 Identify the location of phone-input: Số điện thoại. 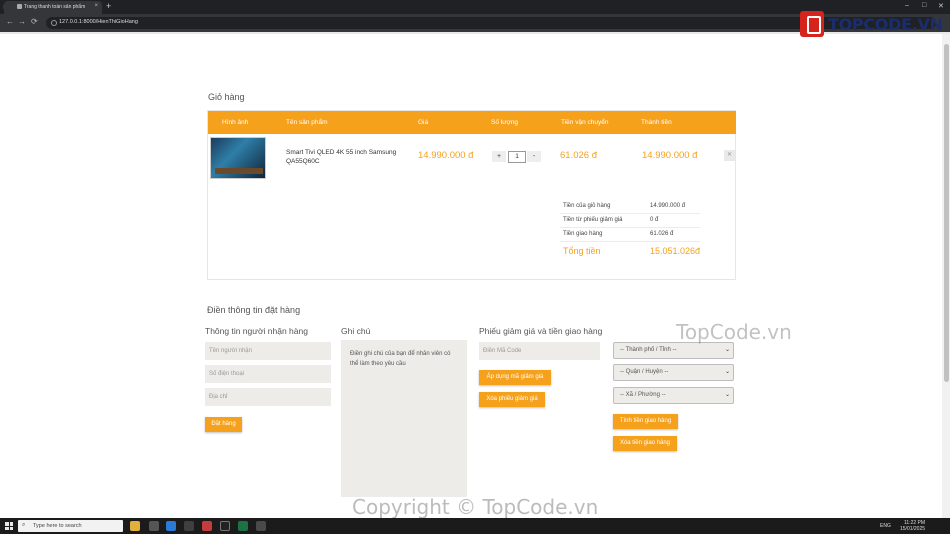
(268, 374).